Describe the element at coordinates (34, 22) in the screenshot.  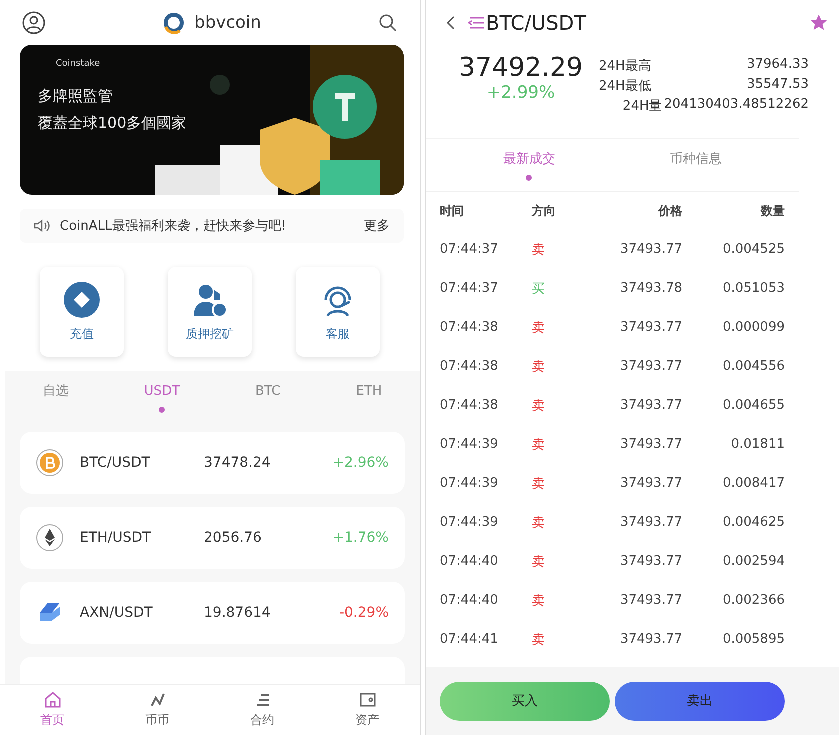
I see `profile-icon` at that location.